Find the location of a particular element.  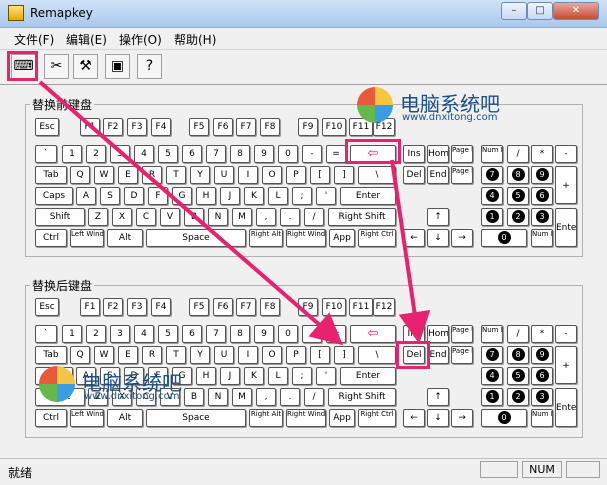

arrow-source-to-target is located at coordinates (410, 251).